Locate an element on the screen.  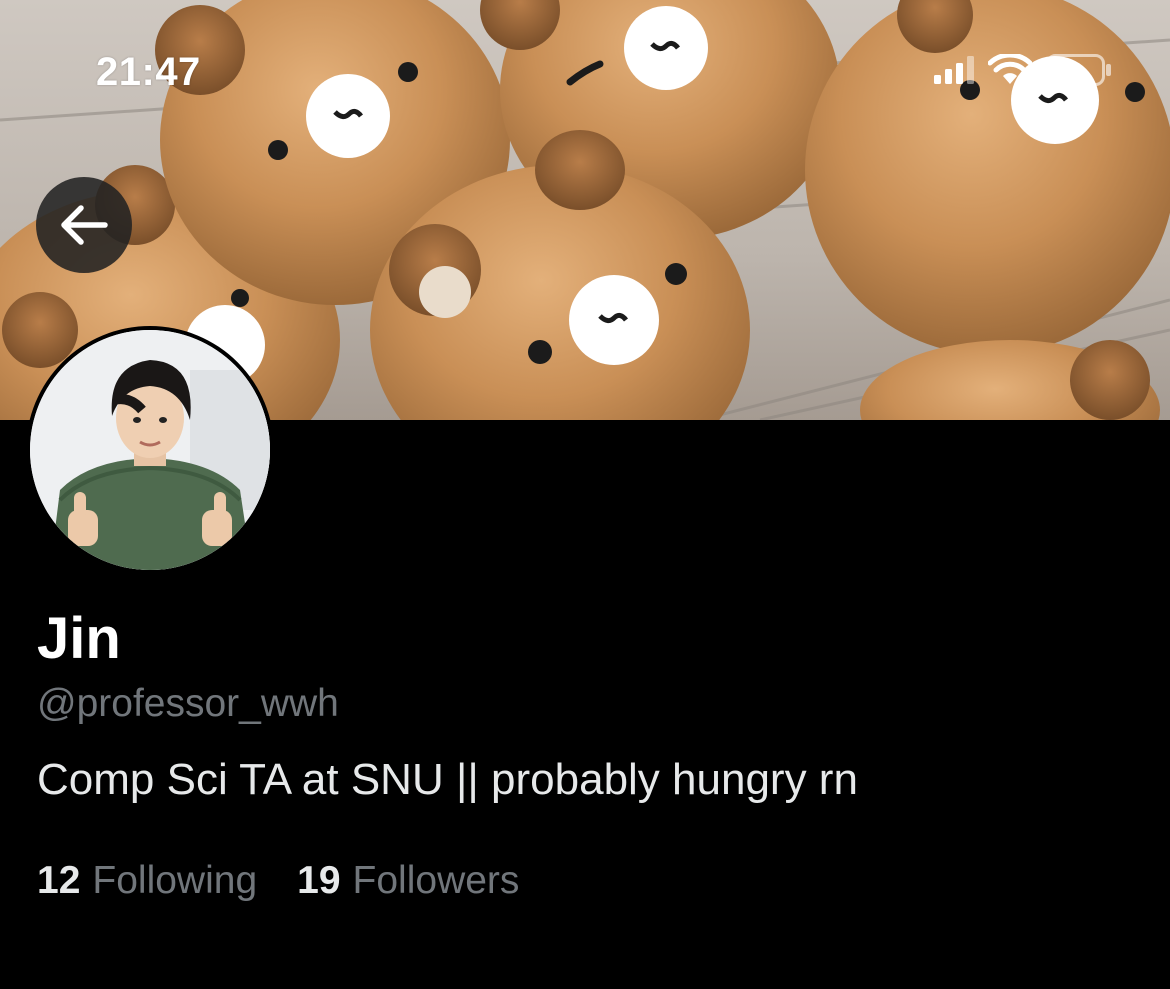
wifi-icon is located at coordinates (1010, 69).